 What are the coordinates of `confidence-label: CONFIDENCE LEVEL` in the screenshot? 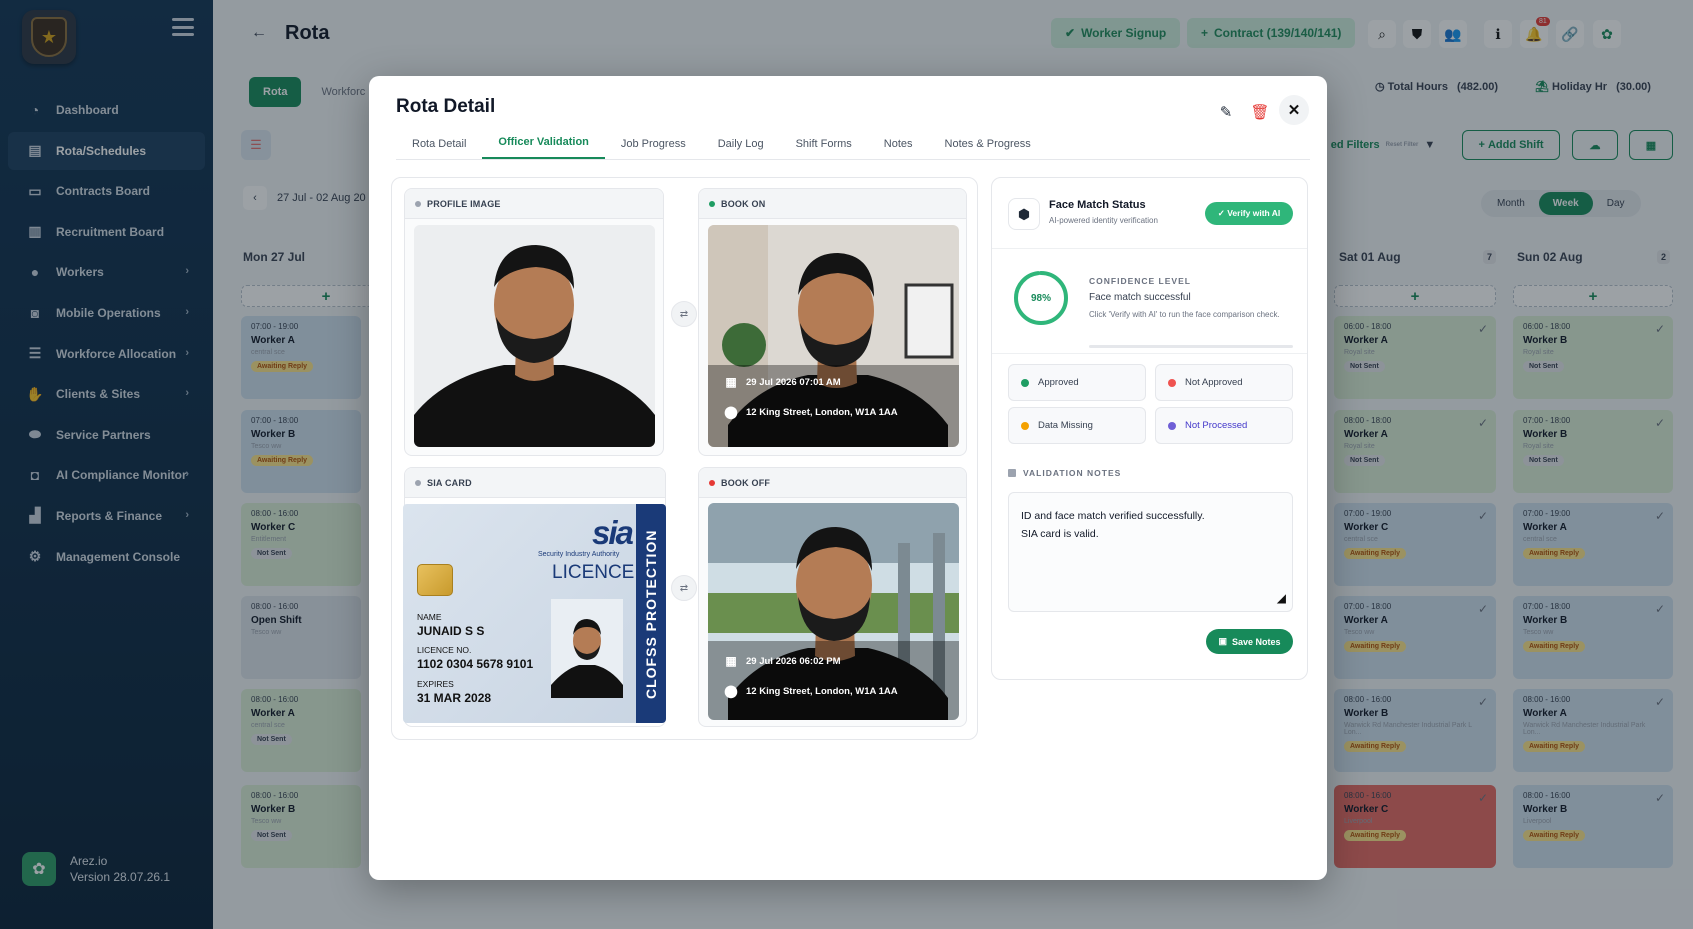 It's located at (1140, 281).